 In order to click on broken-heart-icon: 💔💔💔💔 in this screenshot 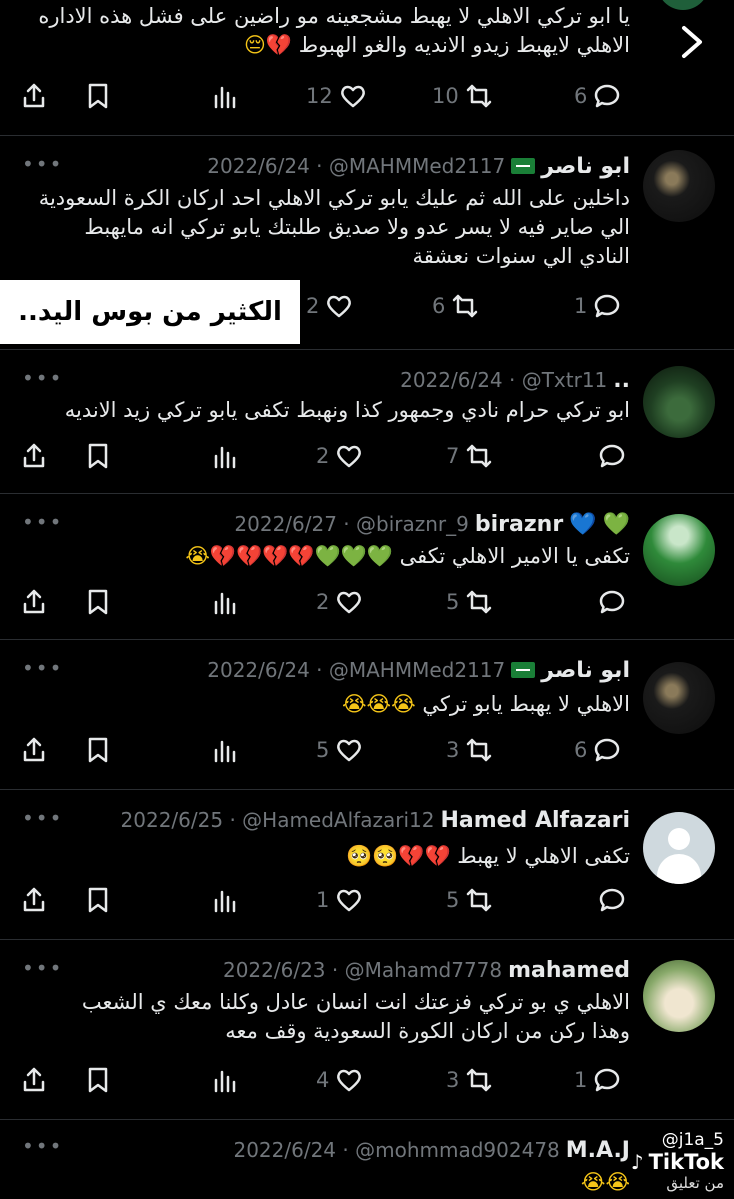, I will do `click(262, 556)`.